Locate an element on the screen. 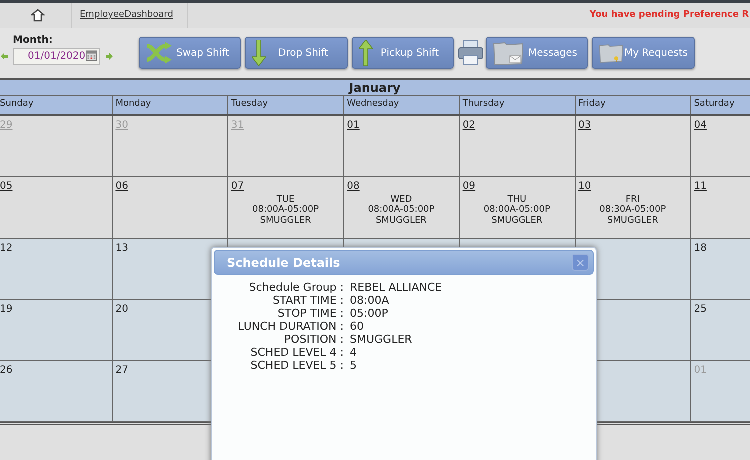  date-number: 20 is located at coordinates (122, 309).